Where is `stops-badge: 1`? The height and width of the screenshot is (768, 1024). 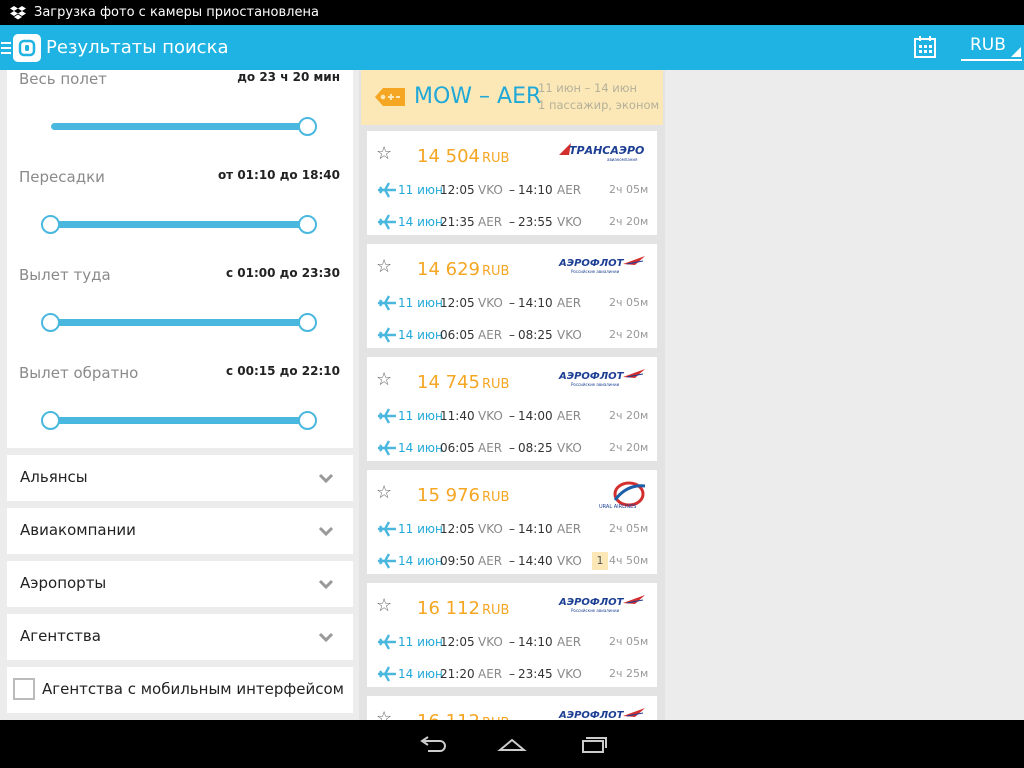
stops-badge: 1 is located at coordinates (600, 561).